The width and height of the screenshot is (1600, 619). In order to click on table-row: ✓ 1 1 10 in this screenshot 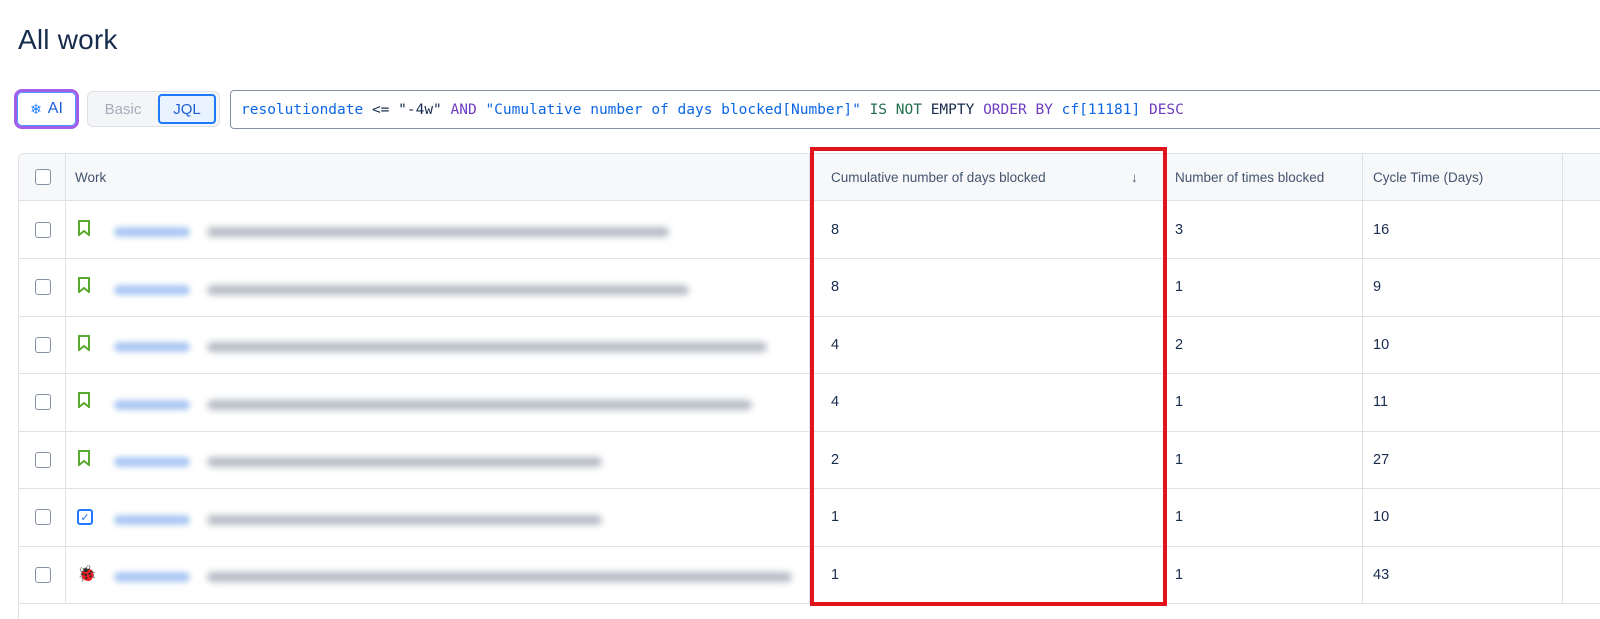, I will do `click(809, 517)`.